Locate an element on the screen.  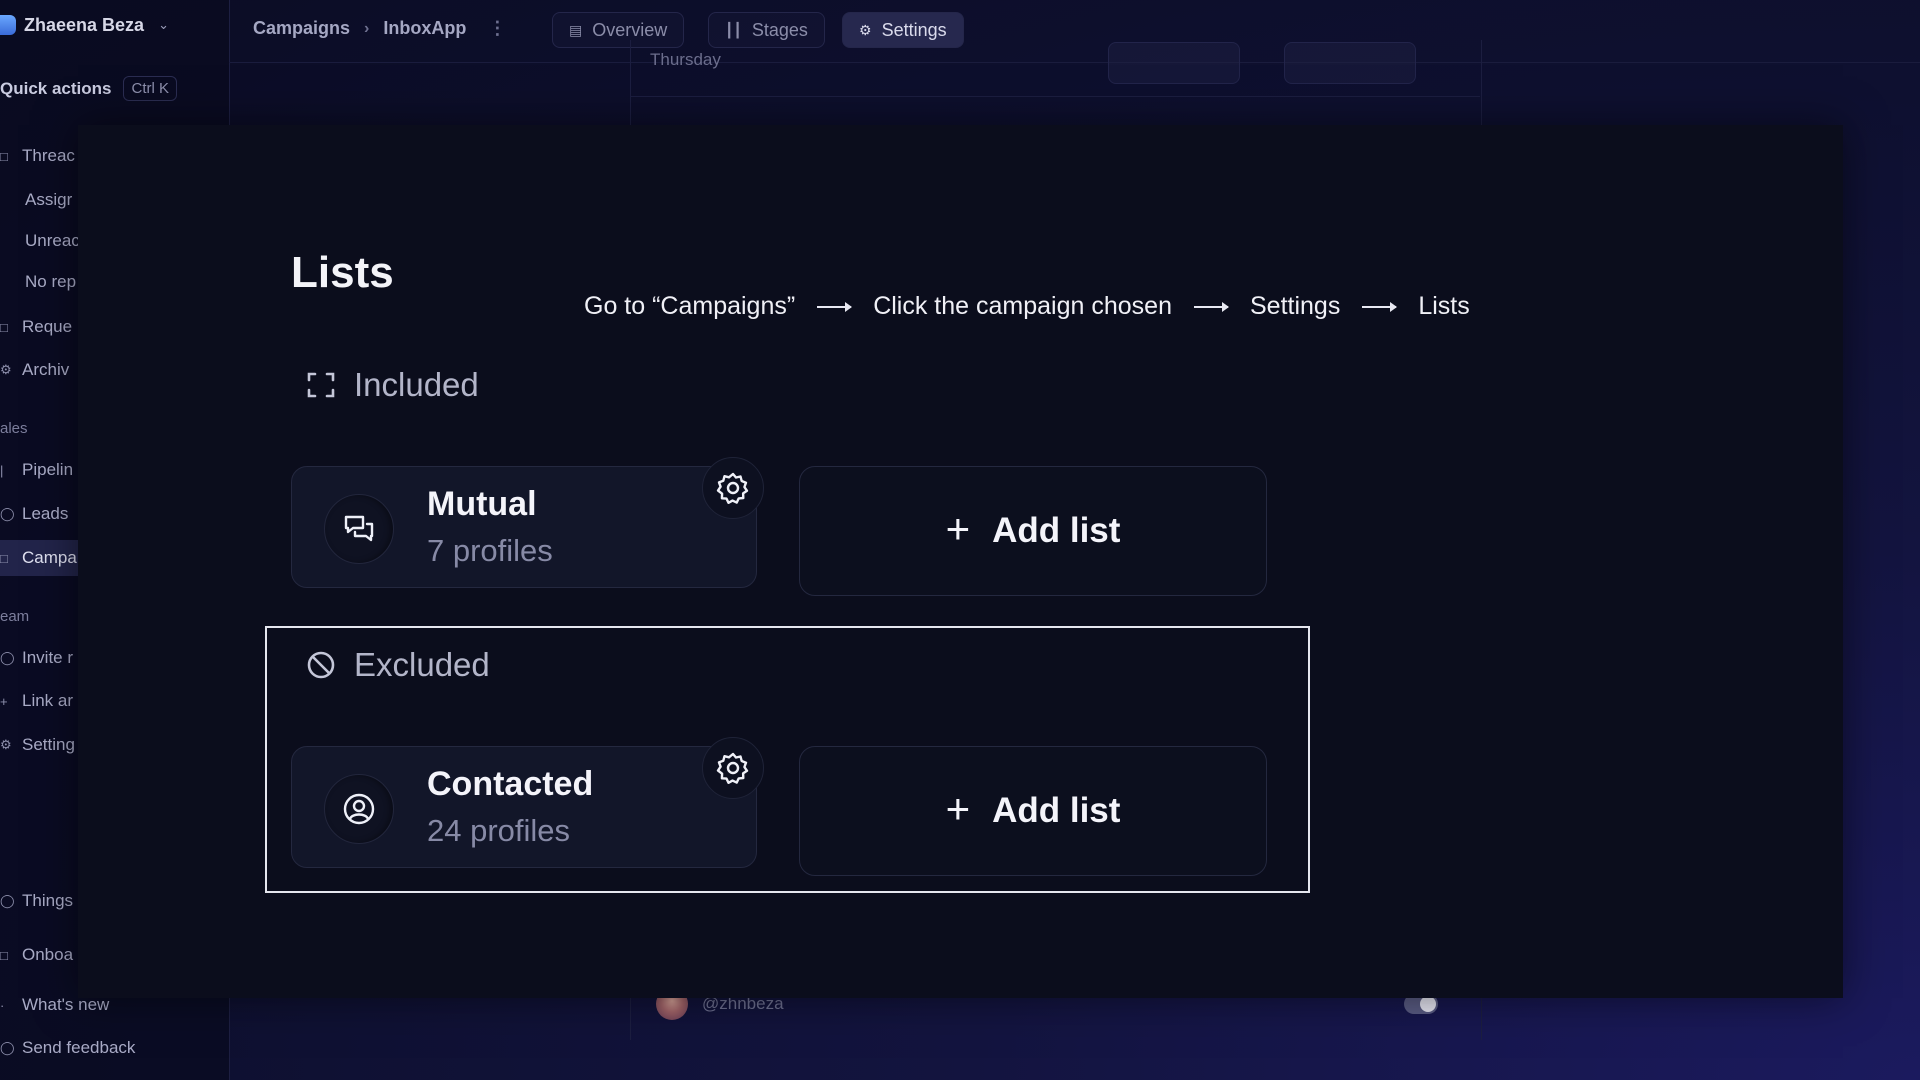
requests-icon: □ is located at coordinates (4, 327).